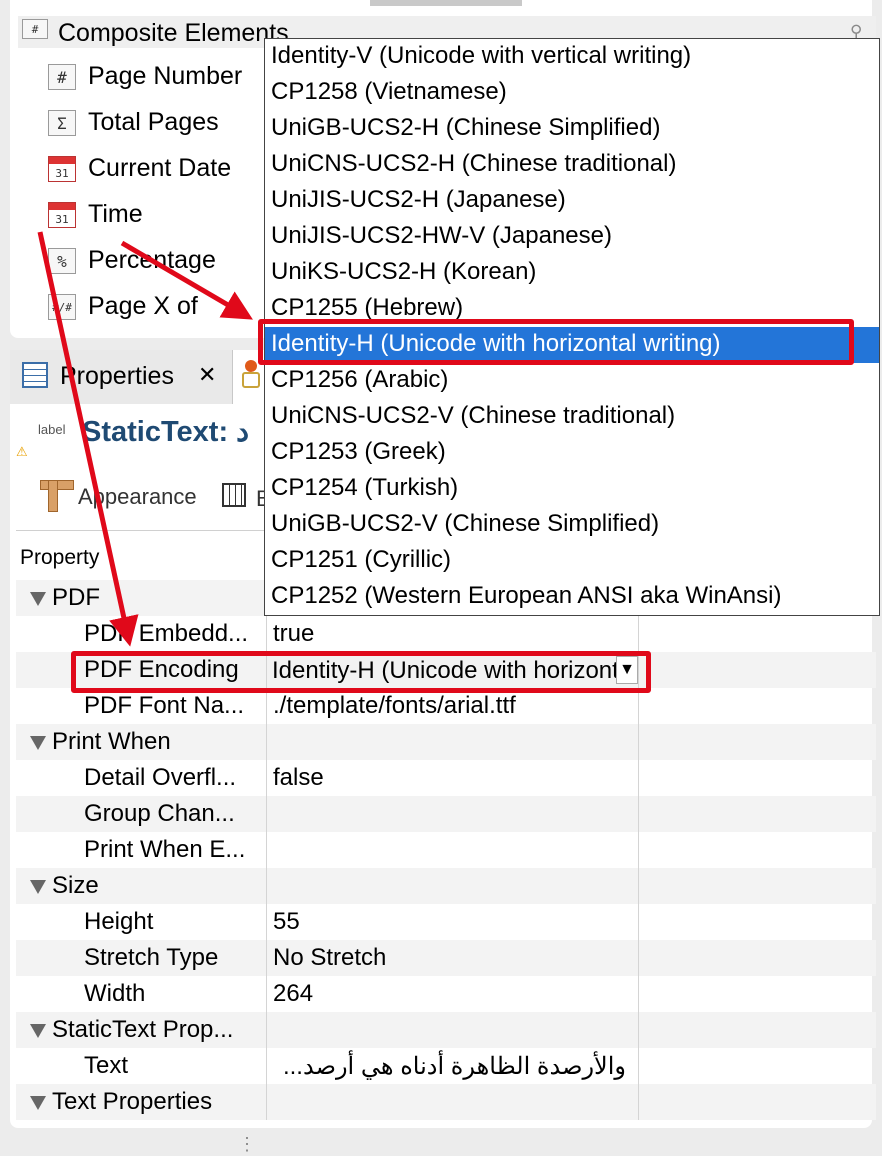 This screenshot has width=882, height=1156. What do you see at coordinates (145, 439) in the screenshot?
I see `annotation-arrows` at bounding box center [145, 439].